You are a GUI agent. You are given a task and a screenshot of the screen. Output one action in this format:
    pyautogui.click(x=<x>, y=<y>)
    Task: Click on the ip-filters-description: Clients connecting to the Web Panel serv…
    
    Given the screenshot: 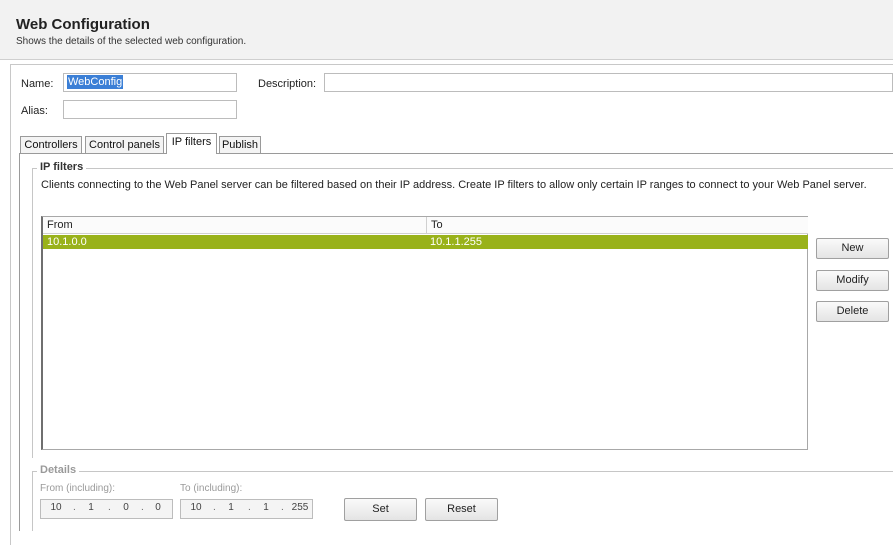 What is the action you would take?
    pyautogui.click(x=454, y=185)
    